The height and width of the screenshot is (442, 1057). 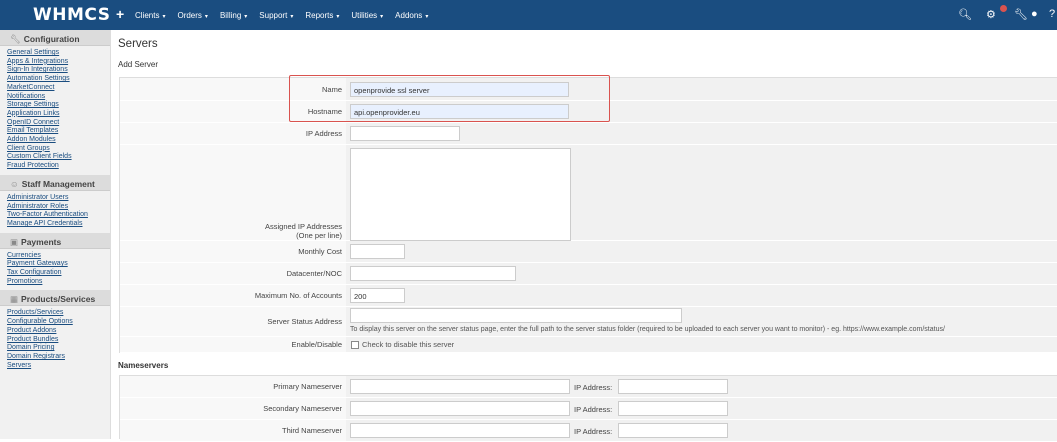 What do you see at coordinates (14, 241) in the screenshot?
I see `payments-icon: ▣` at bounding box center [14, 241].